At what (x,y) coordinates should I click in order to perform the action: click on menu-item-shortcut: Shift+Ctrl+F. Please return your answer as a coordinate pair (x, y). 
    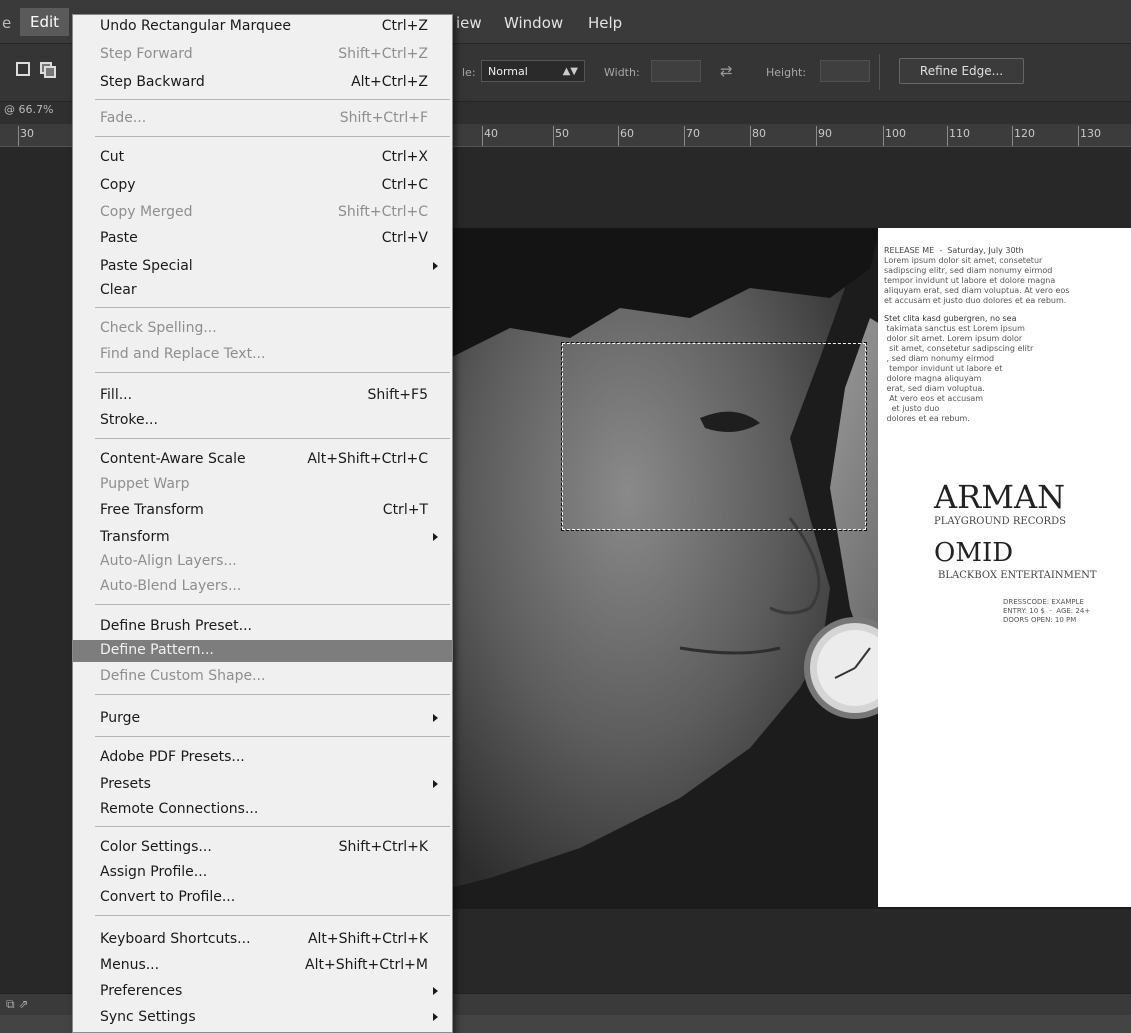
    Looking at the image, I should click on (383, 118).